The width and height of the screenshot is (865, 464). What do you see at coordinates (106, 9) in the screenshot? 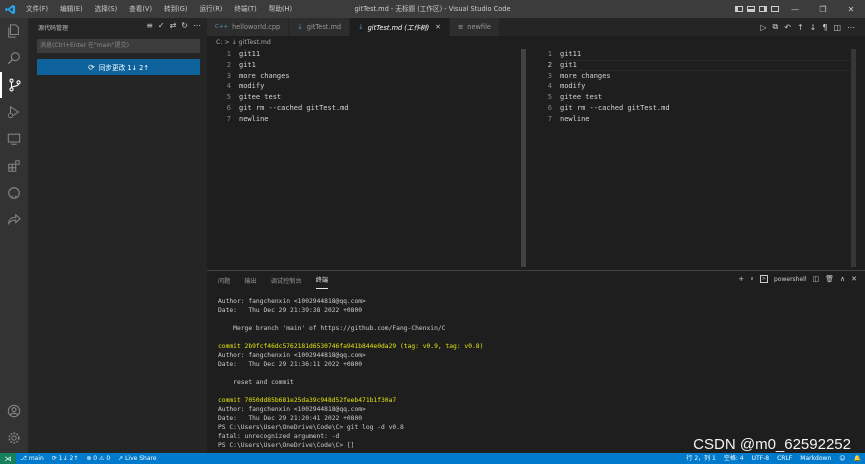
I see `menu-selection: 选择(S)` at bounding box center [106, 9].